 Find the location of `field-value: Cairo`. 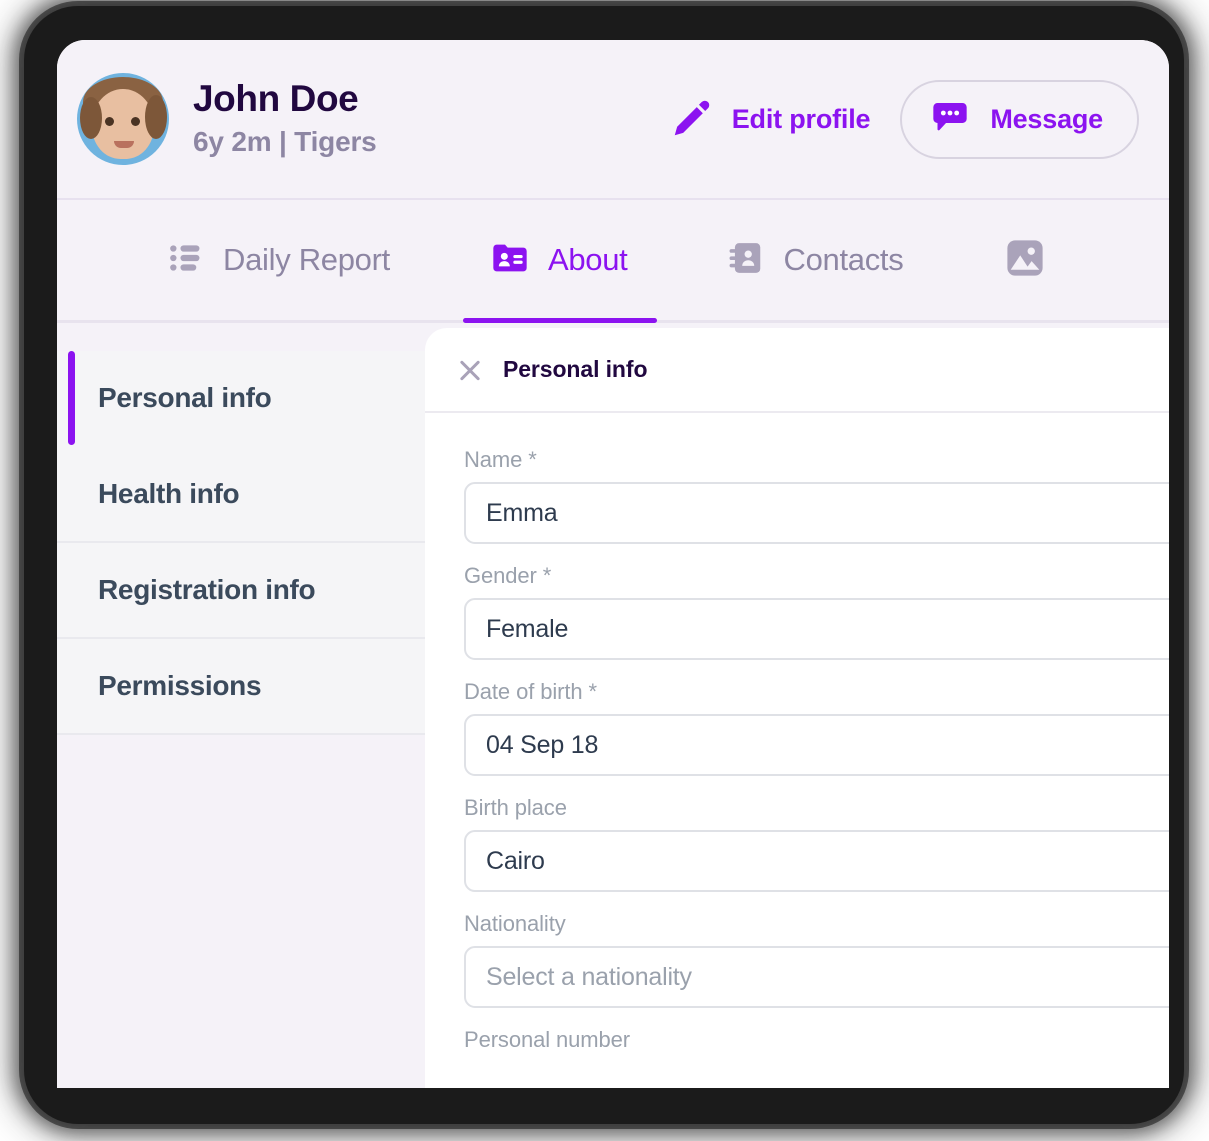

field-value: Cairo is located at coordinates (515, 860).